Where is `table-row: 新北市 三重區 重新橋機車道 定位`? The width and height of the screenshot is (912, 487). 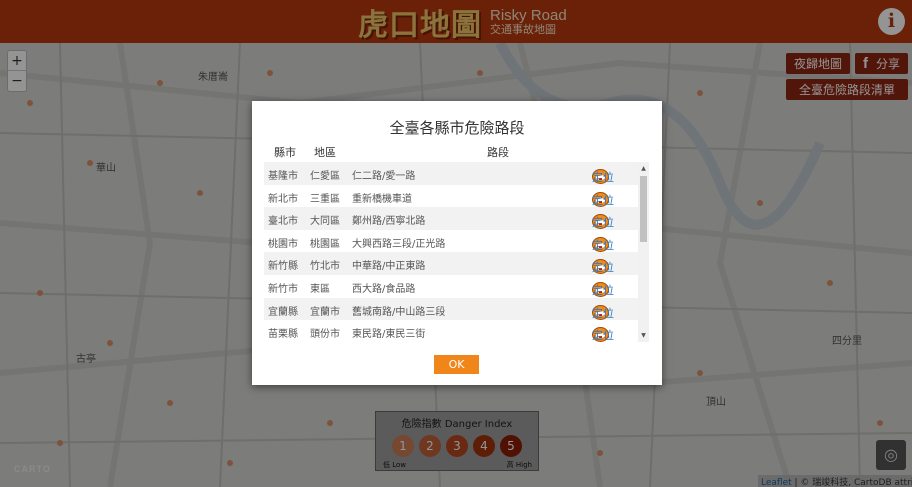
table-row: 新北市 三重區 重新橋機車道 定位 is located at coordinates (451, 196).